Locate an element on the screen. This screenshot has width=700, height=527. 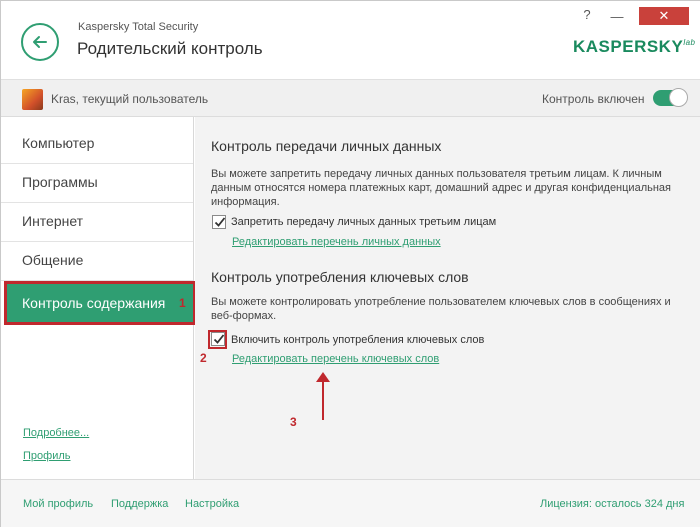
annotation-3: 3 is located at coordinates (293, 422).